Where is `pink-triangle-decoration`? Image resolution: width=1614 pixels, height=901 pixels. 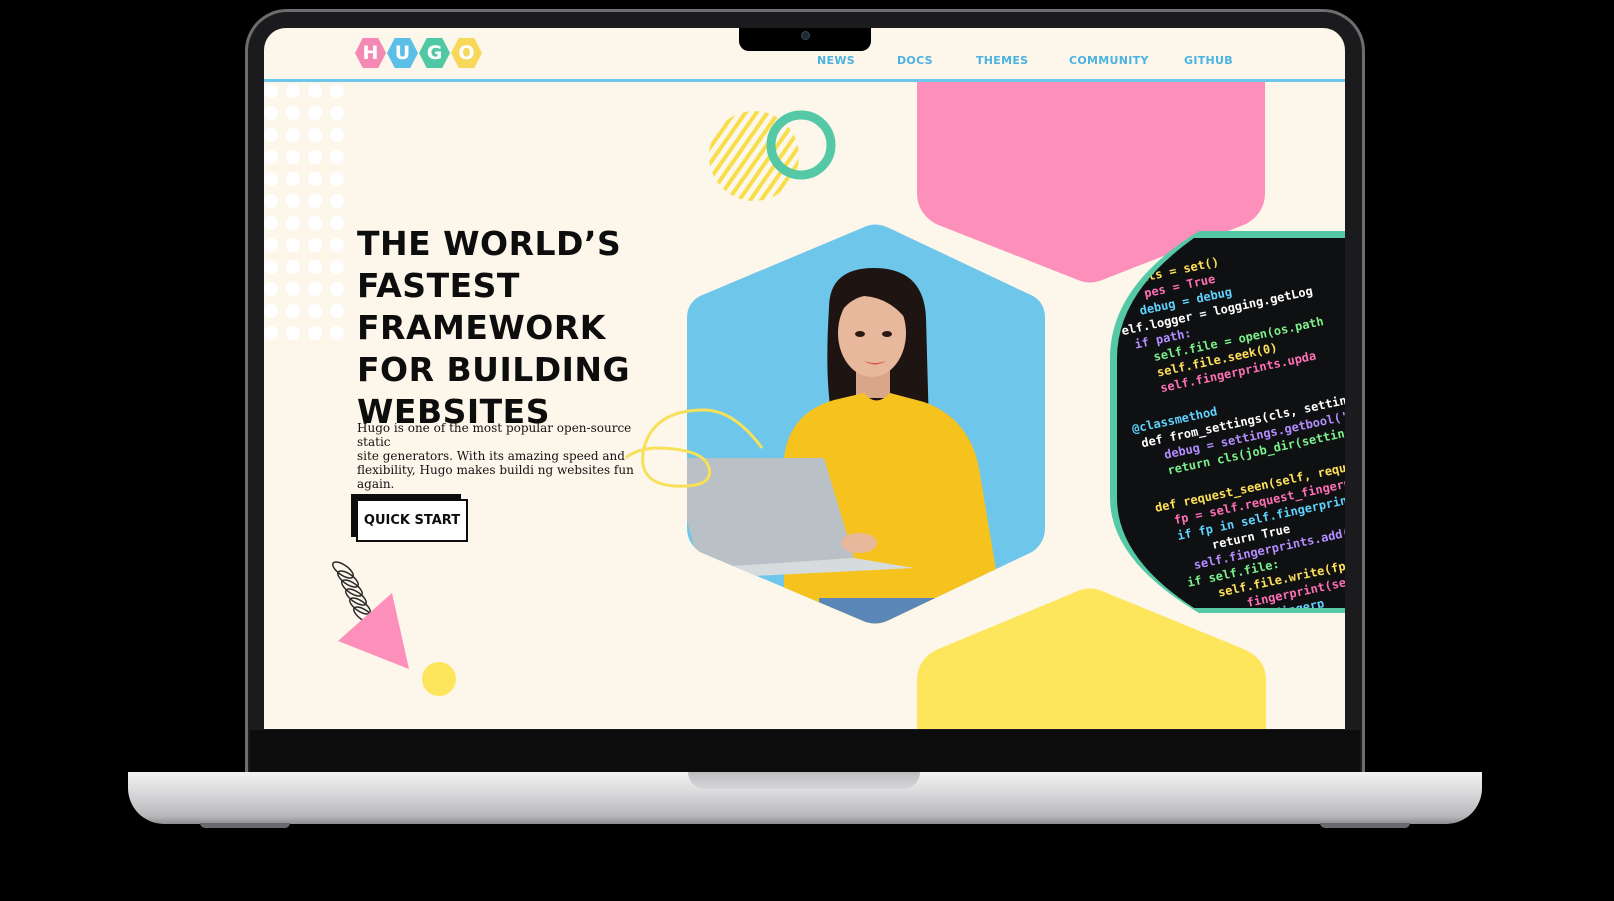 pink-triangle-decoration is located at coordinates (373, 631).